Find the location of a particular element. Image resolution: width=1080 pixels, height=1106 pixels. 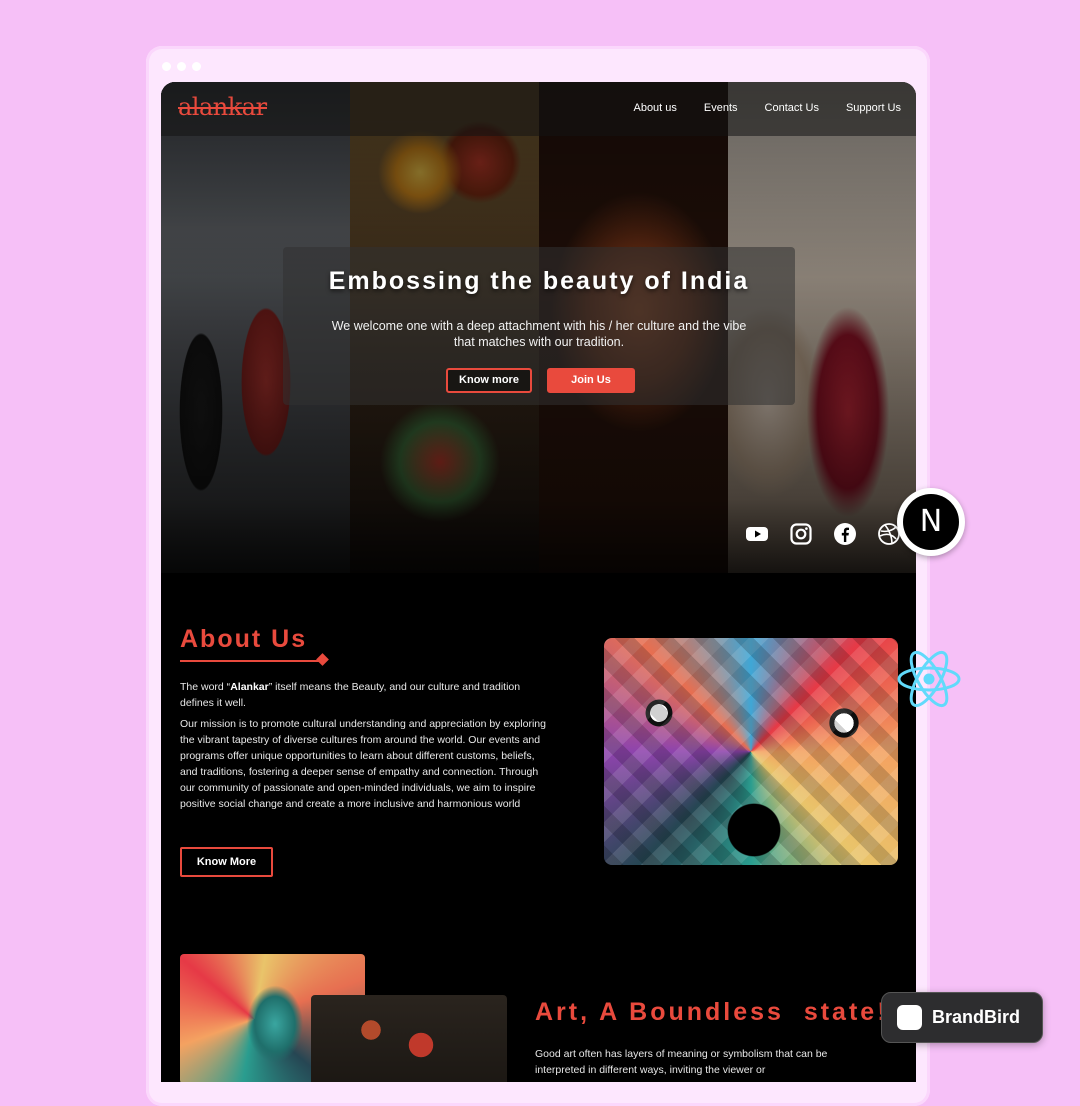

about-diamond is located at coordinates (322, 659).